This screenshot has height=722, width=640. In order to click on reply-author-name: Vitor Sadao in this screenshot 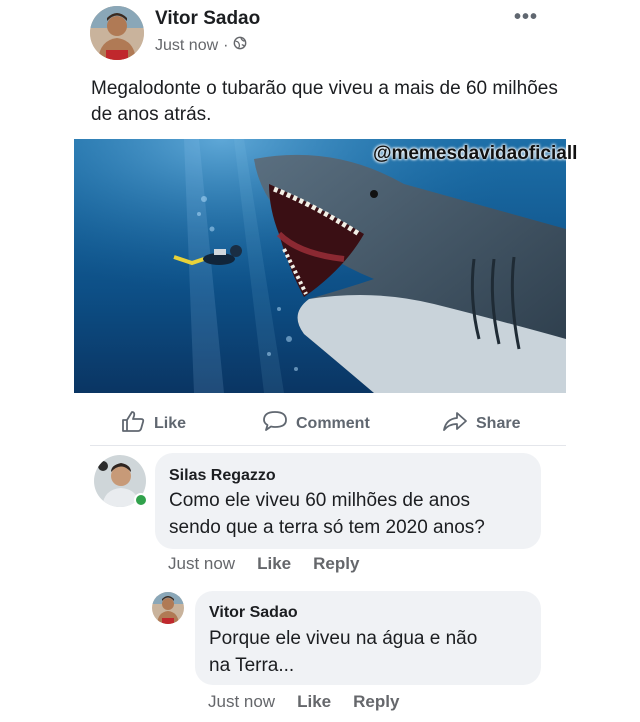, I will do `click(253, 613)`.